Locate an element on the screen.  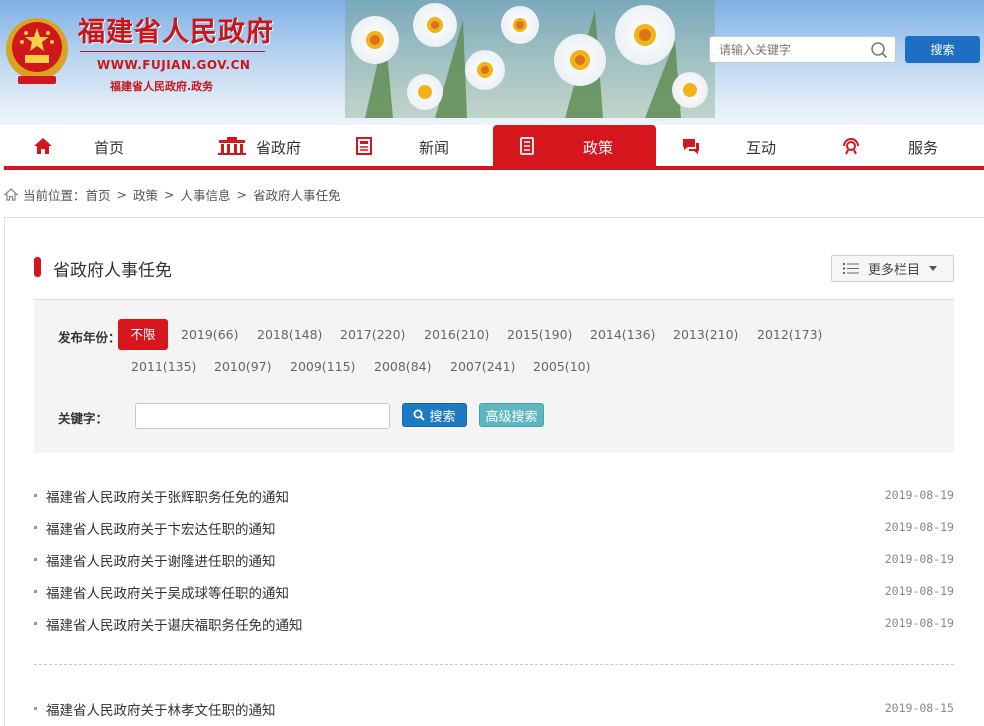
narcissus-banner-image is located at coordinates (530, 59).